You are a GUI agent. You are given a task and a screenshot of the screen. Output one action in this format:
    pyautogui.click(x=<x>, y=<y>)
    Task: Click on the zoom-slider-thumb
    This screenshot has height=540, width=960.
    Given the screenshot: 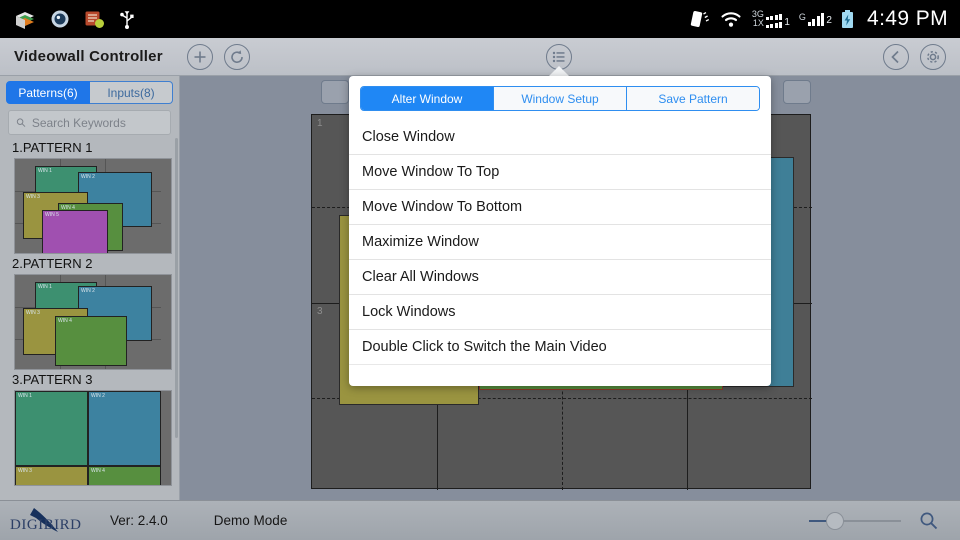 What is the action you would take?
    pyautogui.click(x=835, y=520)
    